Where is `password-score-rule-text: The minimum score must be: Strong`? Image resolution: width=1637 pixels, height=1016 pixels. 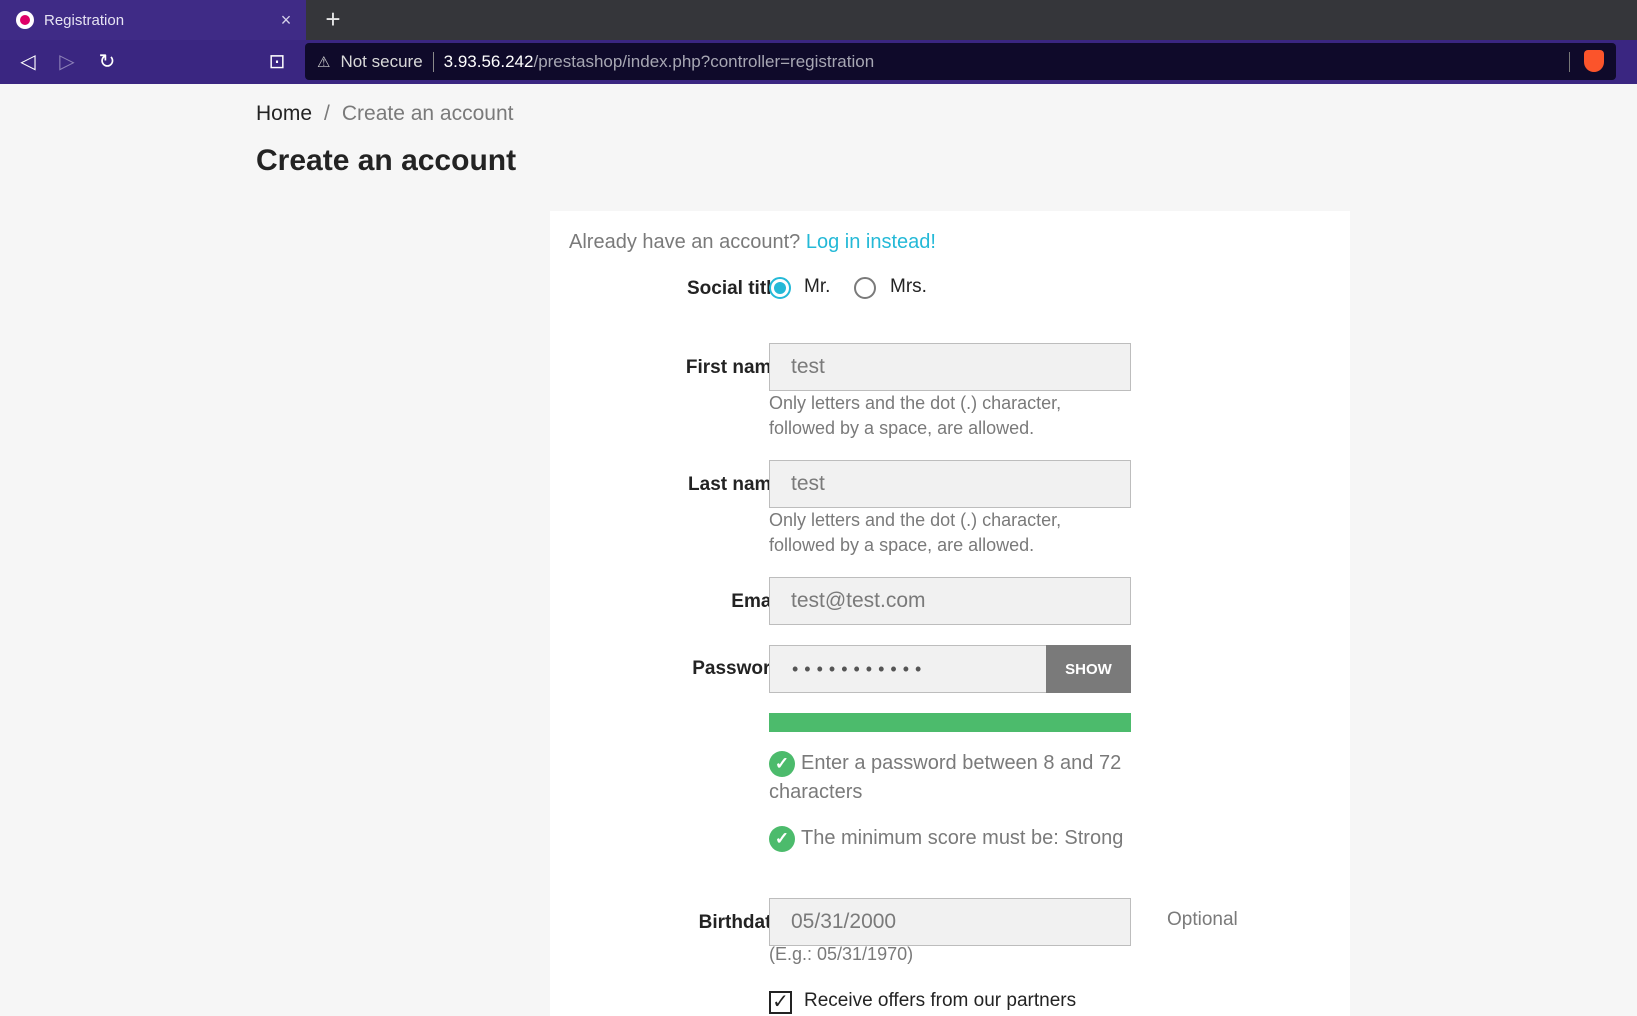 password-score-rule-text: The minimum score must be: Strong is located at coordinates (962, 838).